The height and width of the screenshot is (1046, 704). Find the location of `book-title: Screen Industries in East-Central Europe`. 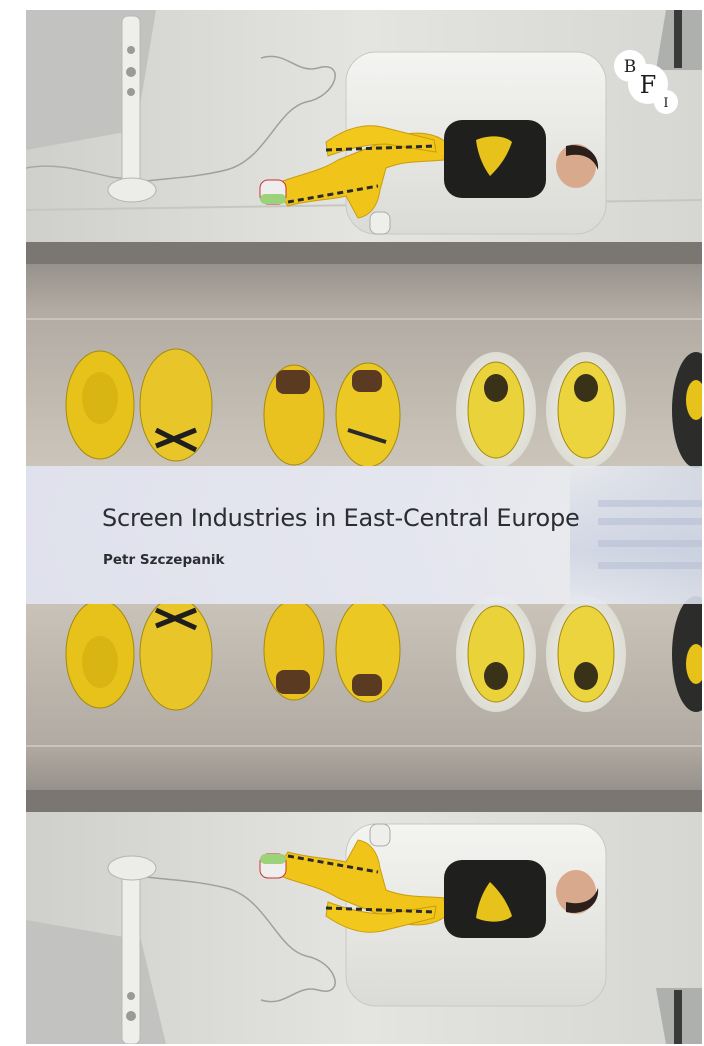

book-title: Screen Industries in East-Central Europe is located at coordinates (341, 518).